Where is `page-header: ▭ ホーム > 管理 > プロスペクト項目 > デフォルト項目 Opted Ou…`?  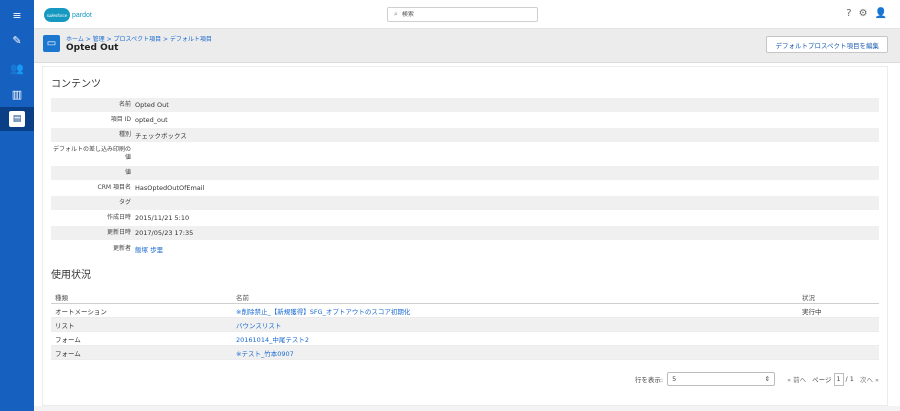 page-header: ▭ ホーム > 管理 > プロスペクト項目 > デフォルト項目 Opted Ou… is located at coordinates (467, 46).